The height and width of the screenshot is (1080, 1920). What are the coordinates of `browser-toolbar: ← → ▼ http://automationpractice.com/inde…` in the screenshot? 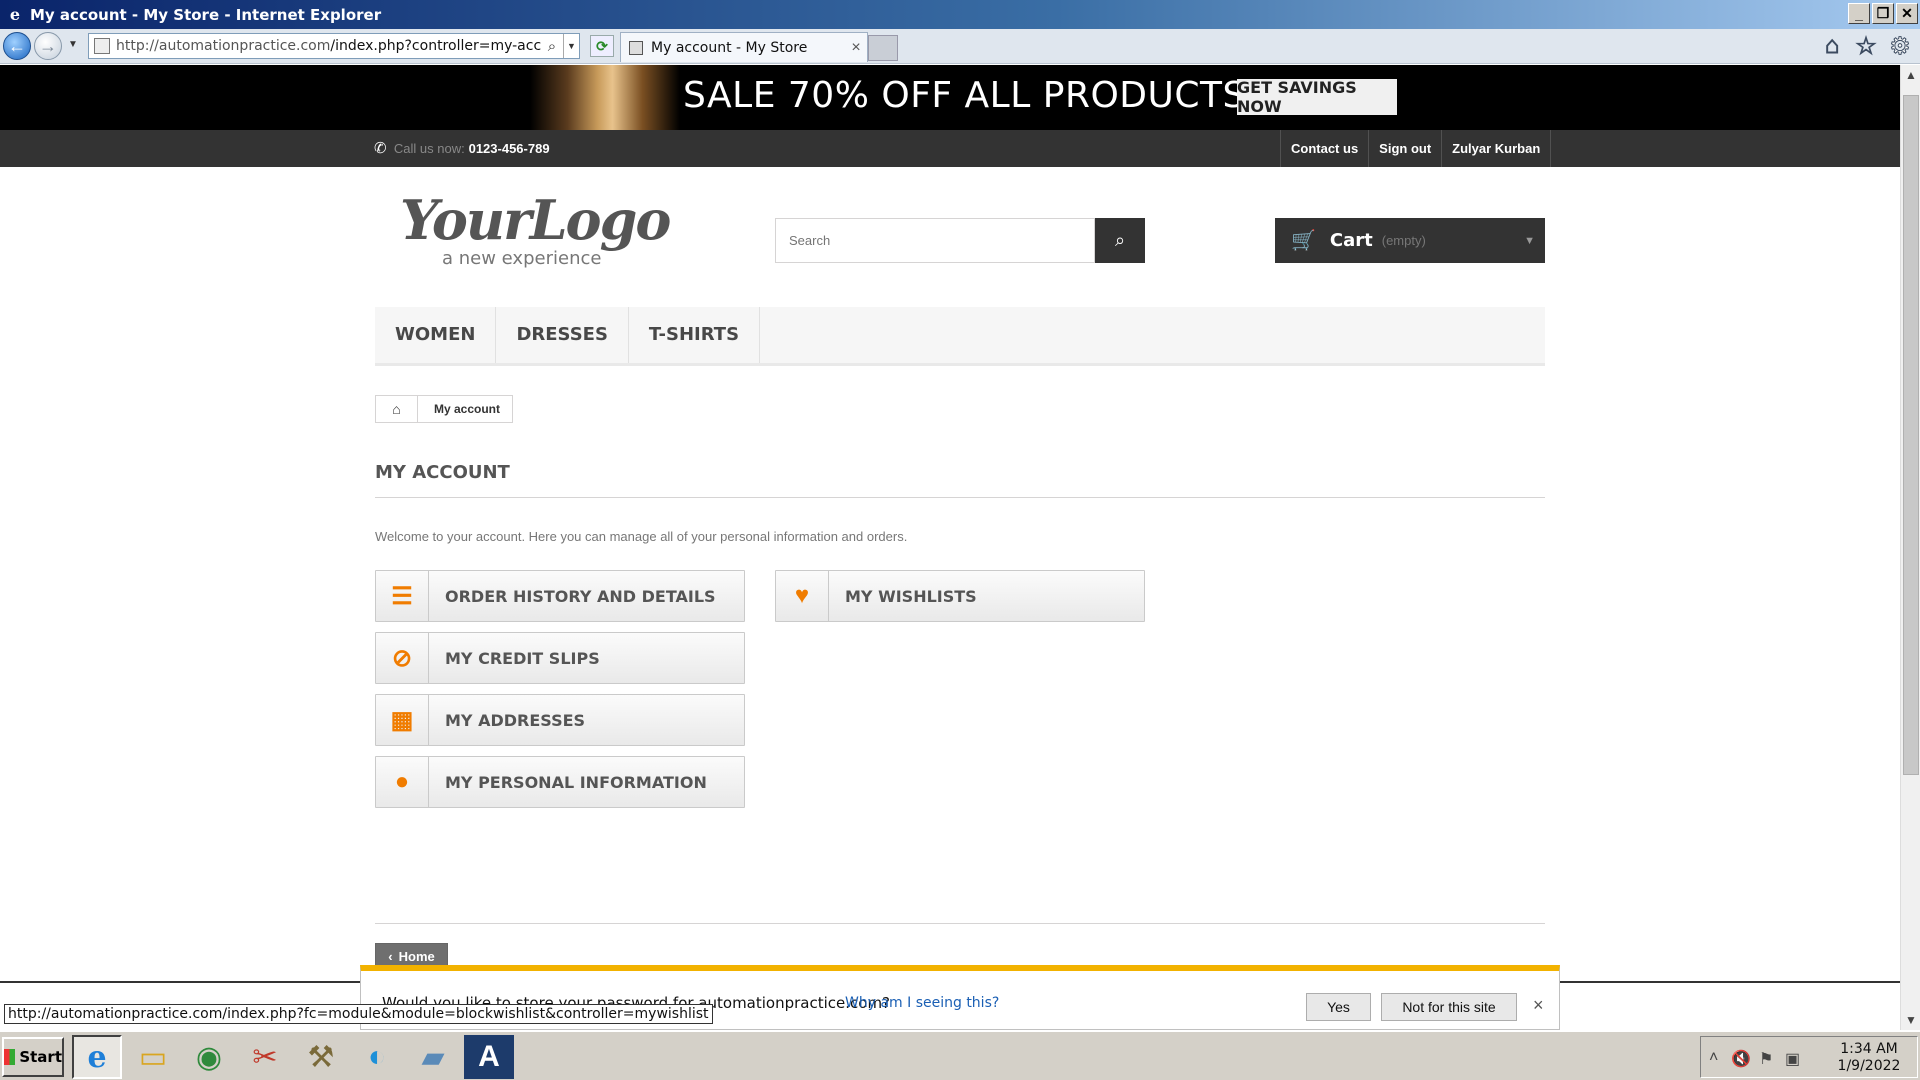 It's located at (960, 46).